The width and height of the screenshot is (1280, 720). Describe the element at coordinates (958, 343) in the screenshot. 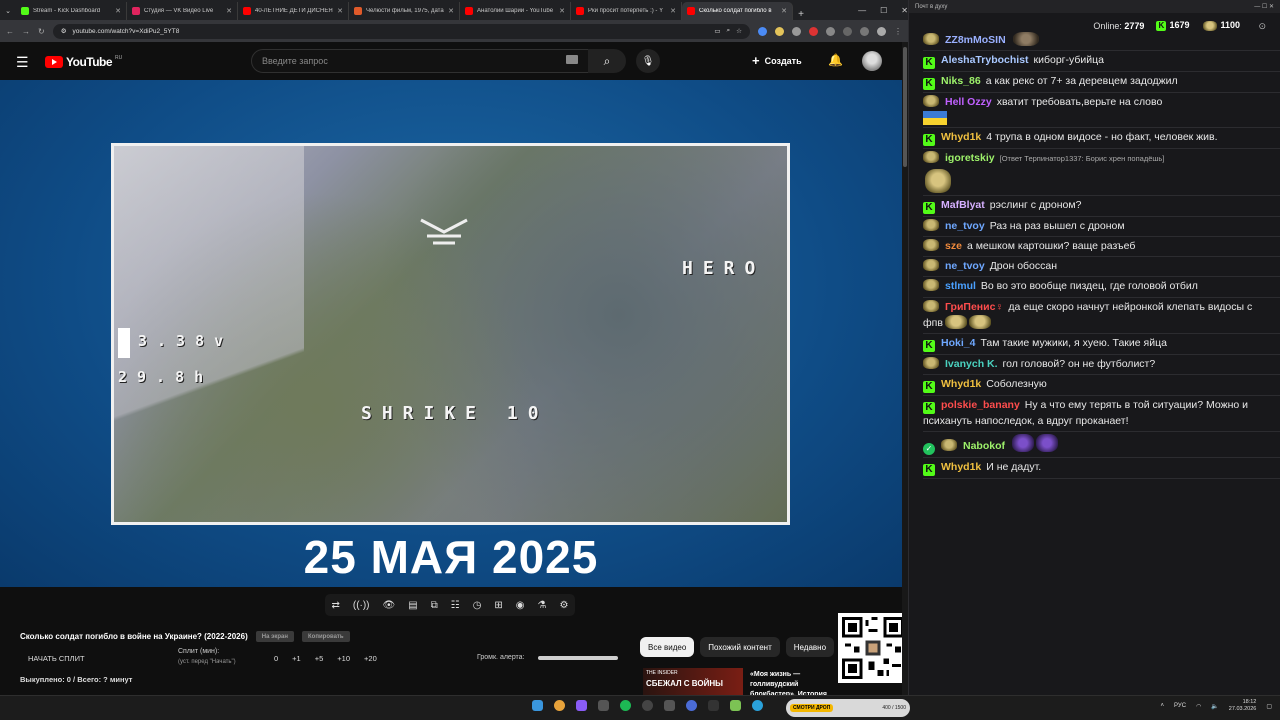

I see `chat-username: Hoki_4` at that location.